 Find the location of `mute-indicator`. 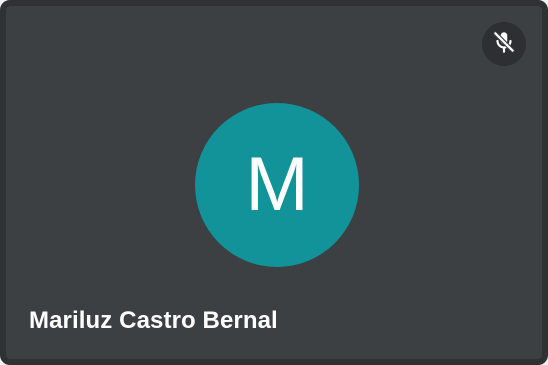

mute-indicator is located at coordinates (504, 44).